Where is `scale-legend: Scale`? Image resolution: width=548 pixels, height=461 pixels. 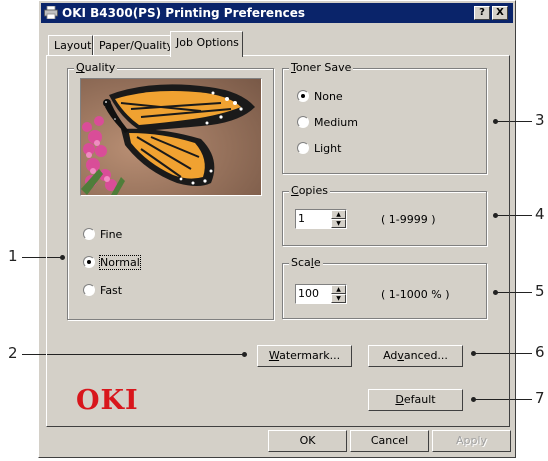
scale-legend: Scale is located at coordinates (306, 262).